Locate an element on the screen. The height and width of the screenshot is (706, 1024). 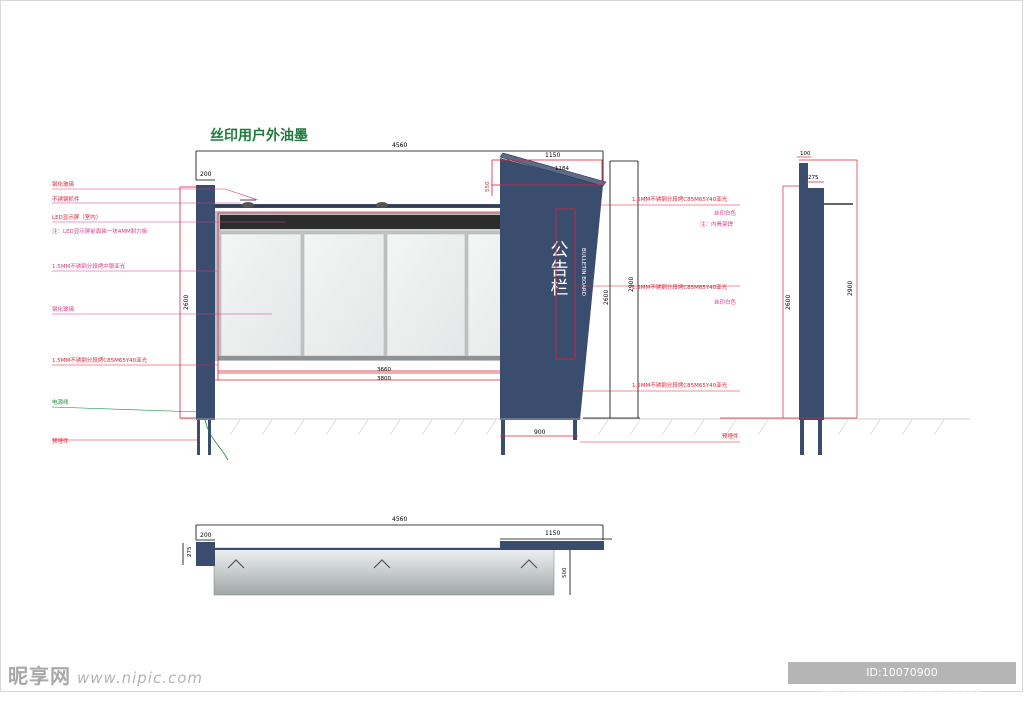
label-led-screen: LED显示屏（室内） is located at coordinates (76, 217).